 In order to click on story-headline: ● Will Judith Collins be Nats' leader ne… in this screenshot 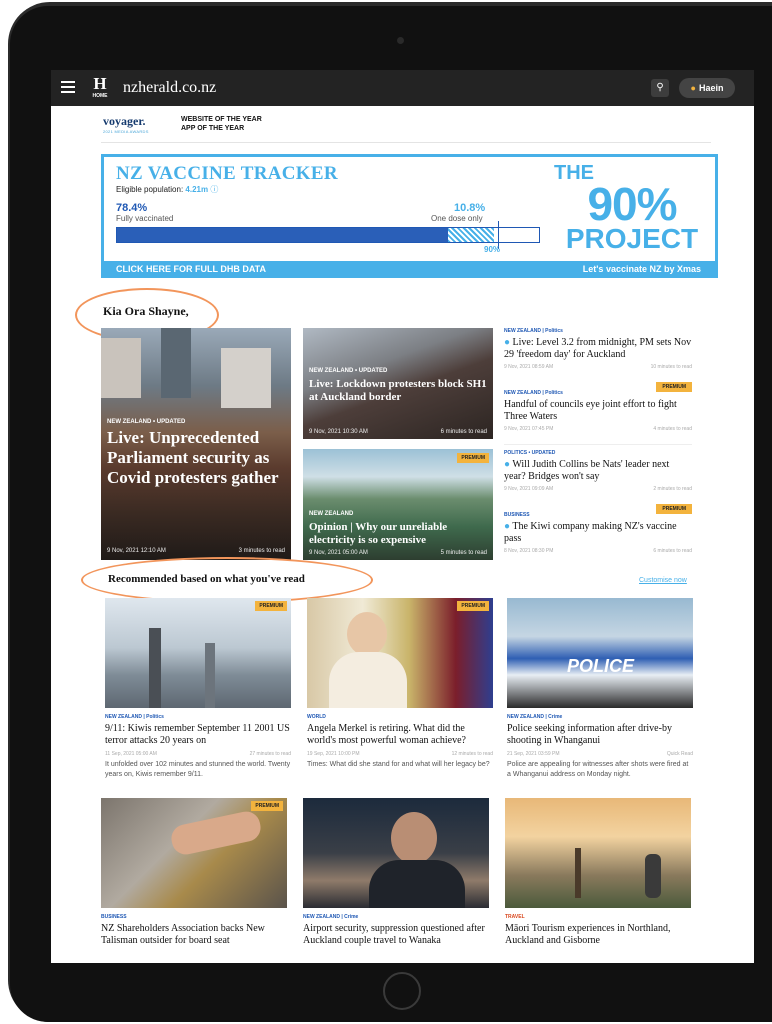, I will do `click(598, 471)`.